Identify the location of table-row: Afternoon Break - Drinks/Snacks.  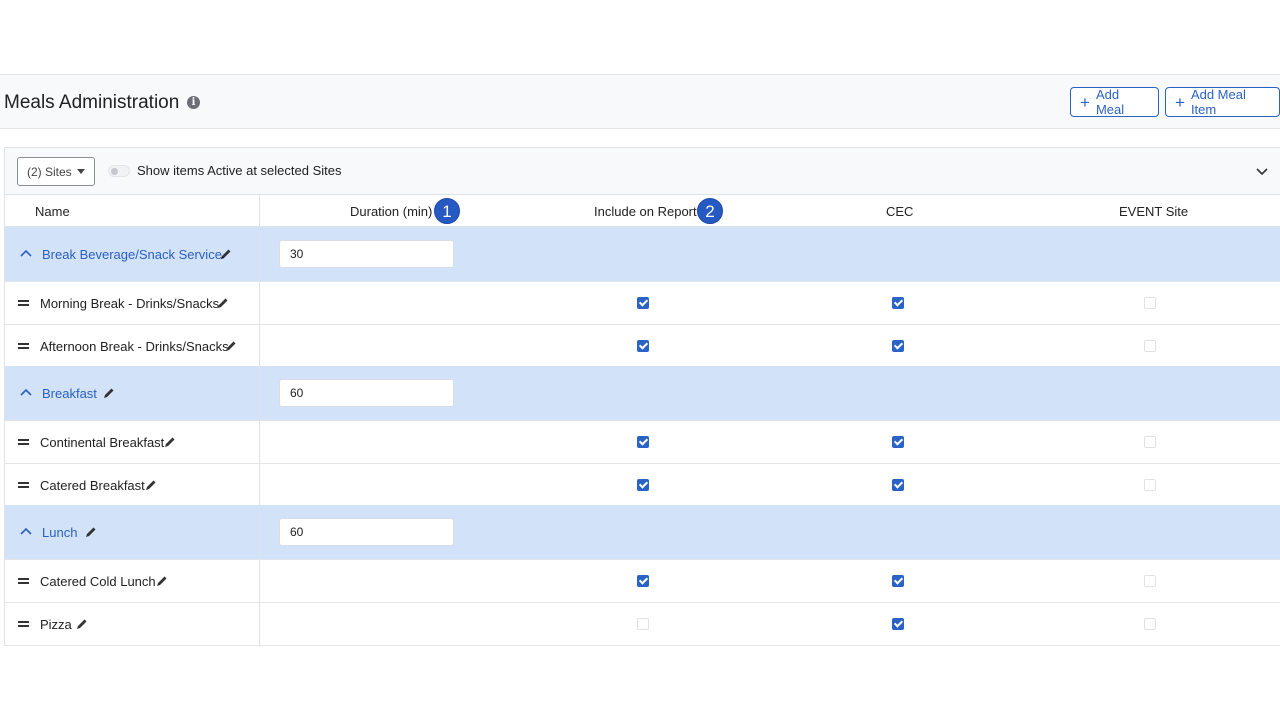
(642, 346).